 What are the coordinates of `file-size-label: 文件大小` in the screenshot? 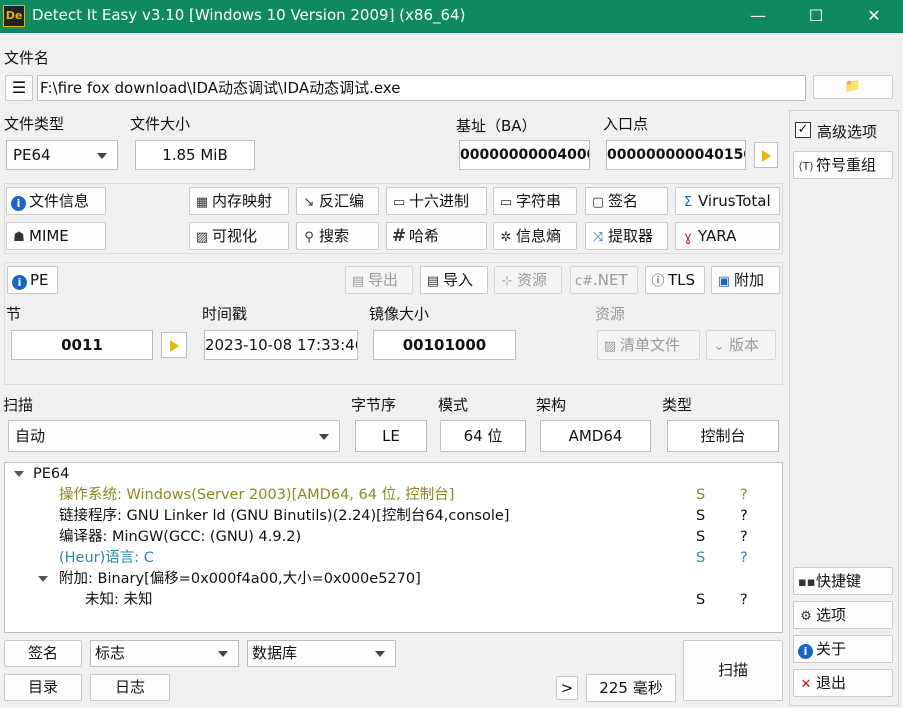 It's located at (160, 124).